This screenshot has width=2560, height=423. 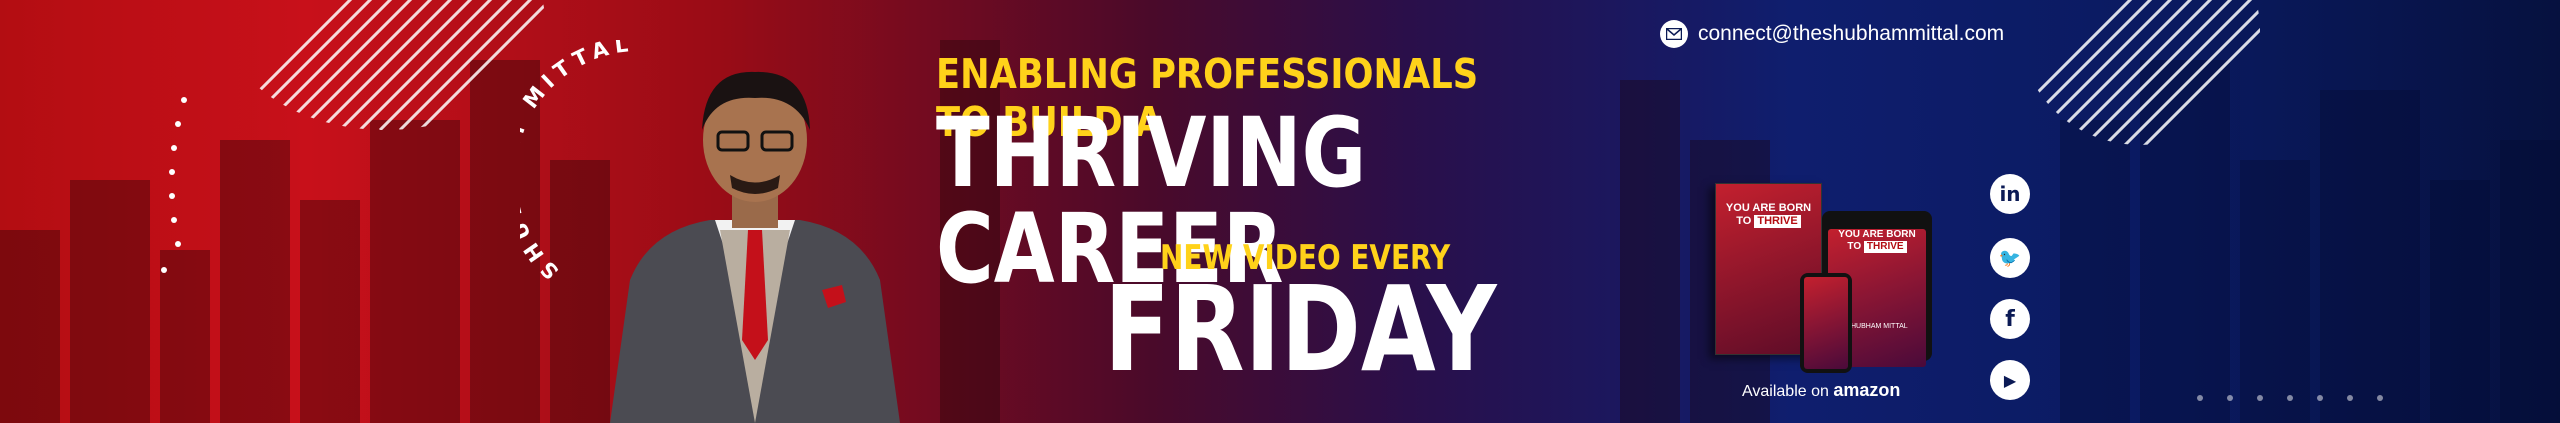 What do you see at coordinates (755, 247) in the screenshot?
I see `presenter-portrait` at bounding box center [755, 247].